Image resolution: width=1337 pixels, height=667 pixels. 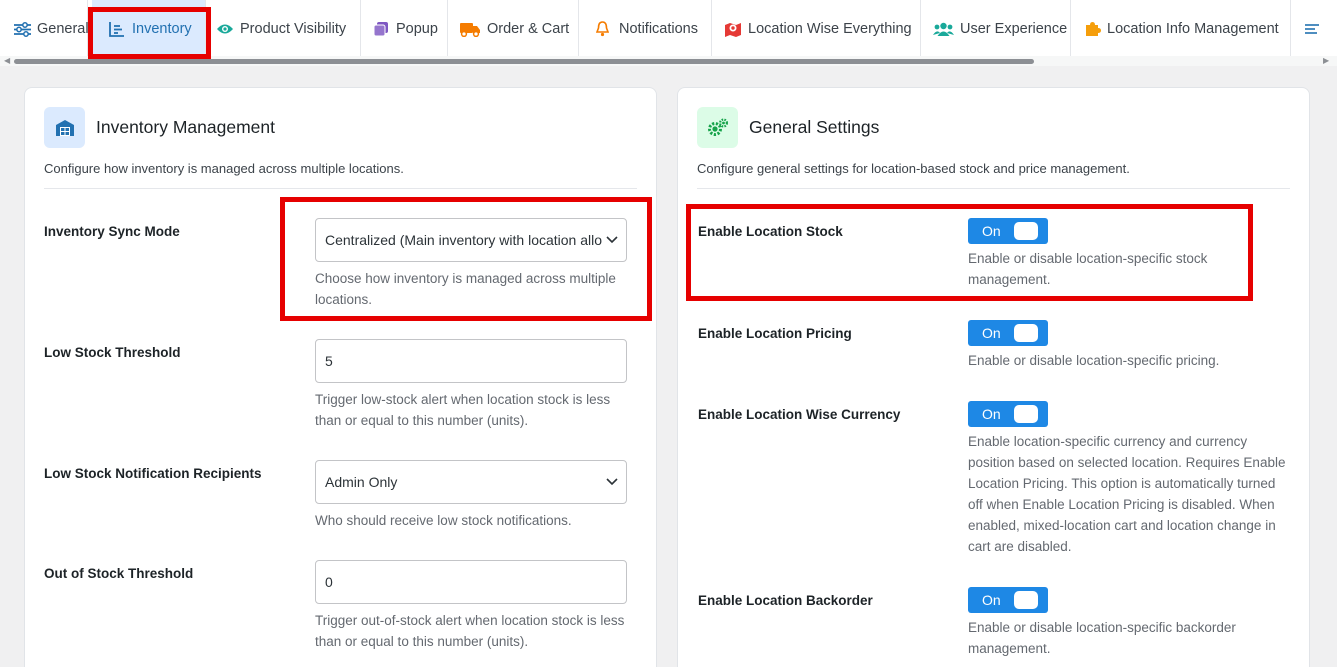 I want to click on enable-location-backorder-toggle: On, so click(x=1008, y=600).